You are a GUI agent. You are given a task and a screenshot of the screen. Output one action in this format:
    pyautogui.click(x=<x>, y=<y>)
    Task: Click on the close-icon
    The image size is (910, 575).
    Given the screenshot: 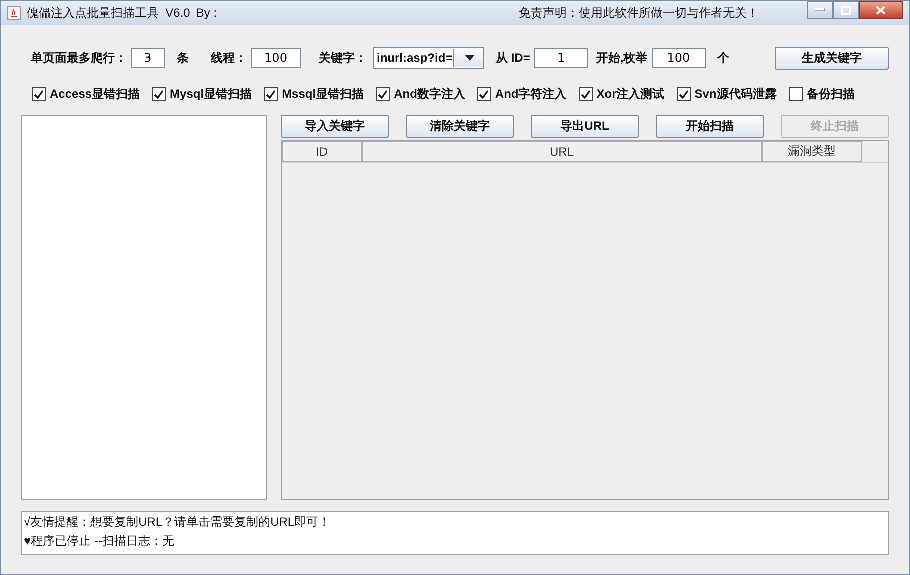 What is the action you would take?
    pyautogui.click(x=881, y=10)
    